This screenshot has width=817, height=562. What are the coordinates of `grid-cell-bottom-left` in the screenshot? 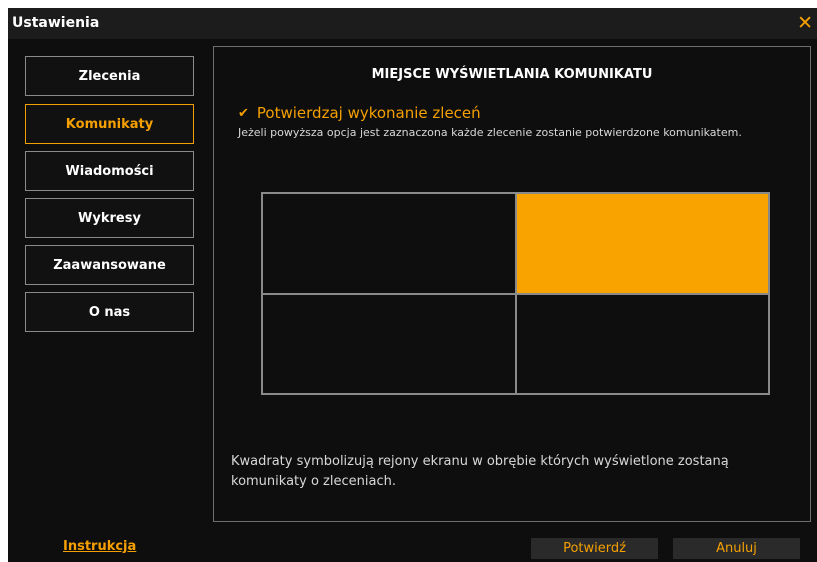 It's located at (389, 343).